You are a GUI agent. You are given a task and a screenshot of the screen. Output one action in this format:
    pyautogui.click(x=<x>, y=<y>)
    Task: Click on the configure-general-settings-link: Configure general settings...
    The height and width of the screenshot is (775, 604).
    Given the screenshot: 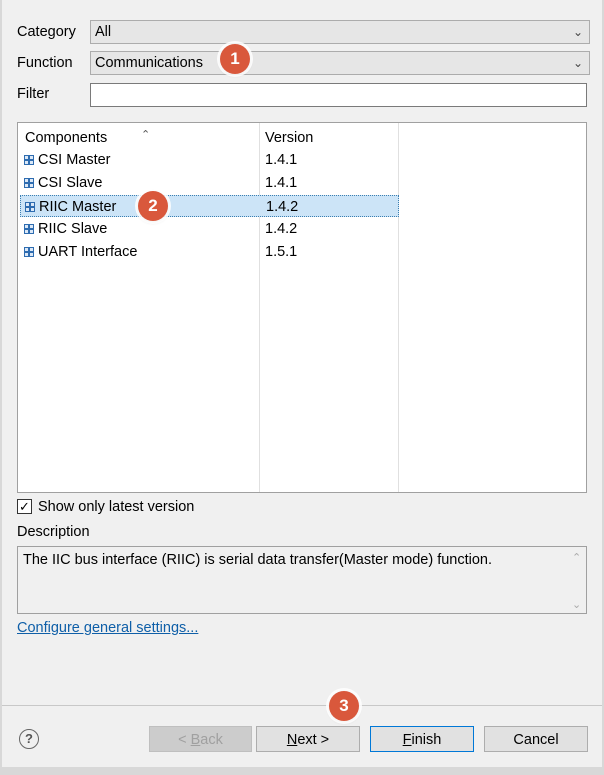 What is the action you would take?
    pyautogui.click(x=107, y=628)
    